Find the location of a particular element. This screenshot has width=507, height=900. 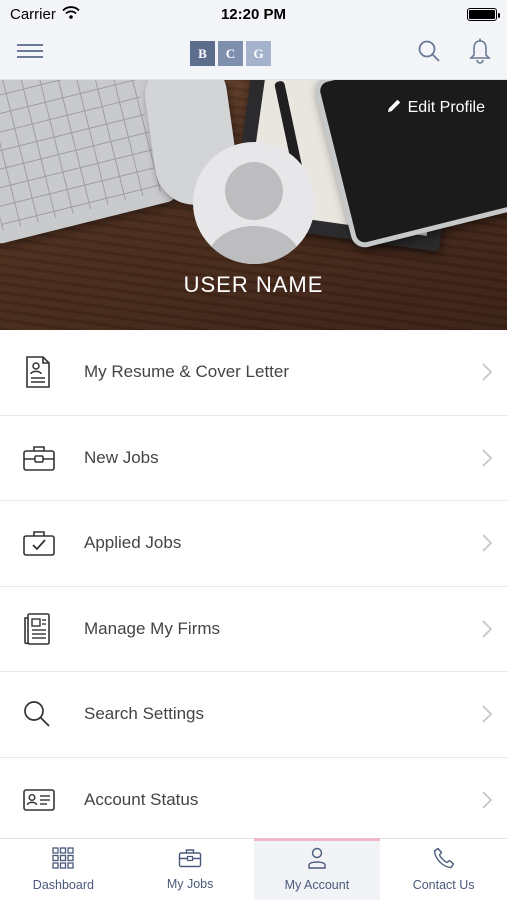

grid-icon is located at coordinates (63, 859).